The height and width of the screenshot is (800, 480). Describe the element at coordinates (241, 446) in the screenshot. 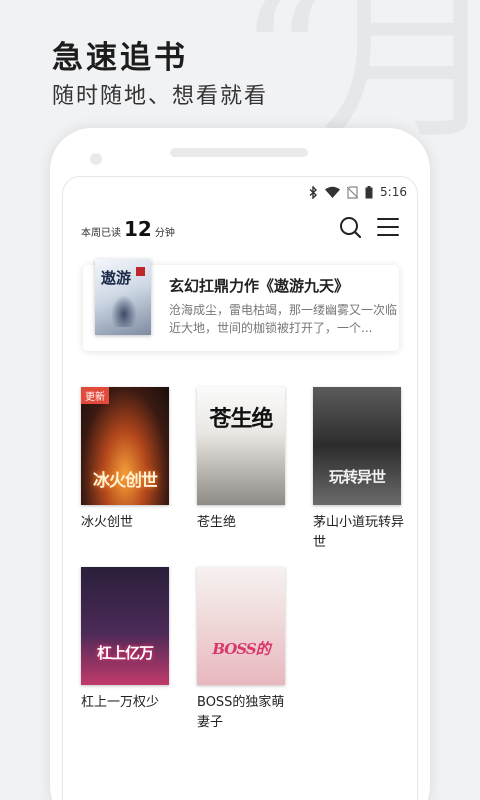

I see `book-cover: 苍生绝` at that location.